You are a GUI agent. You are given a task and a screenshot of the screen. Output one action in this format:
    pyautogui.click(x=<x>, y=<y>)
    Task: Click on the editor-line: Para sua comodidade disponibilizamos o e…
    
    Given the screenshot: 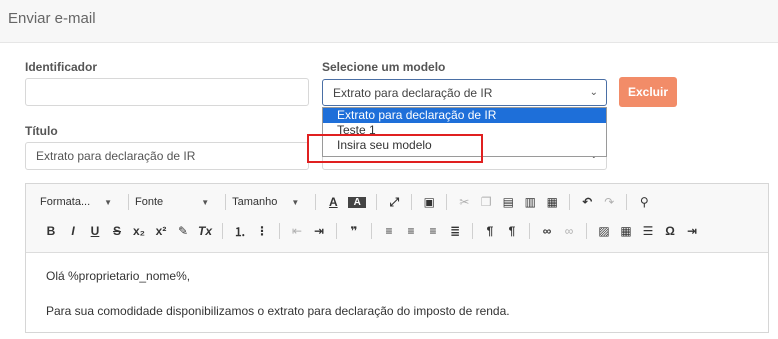 What is the action you would take?
    pyautogui.click(x=278, y=311)
    